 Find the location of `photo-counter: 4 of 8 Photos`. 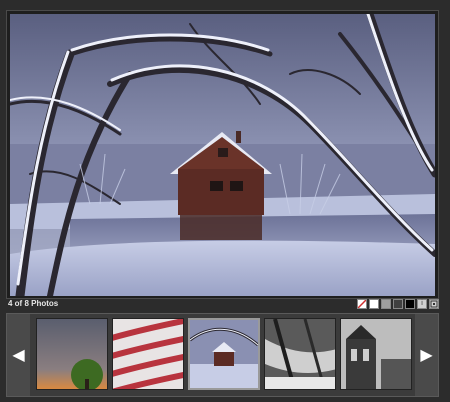

photo-counter: 4 of 8 Photos is located at coordinates (33, 303).